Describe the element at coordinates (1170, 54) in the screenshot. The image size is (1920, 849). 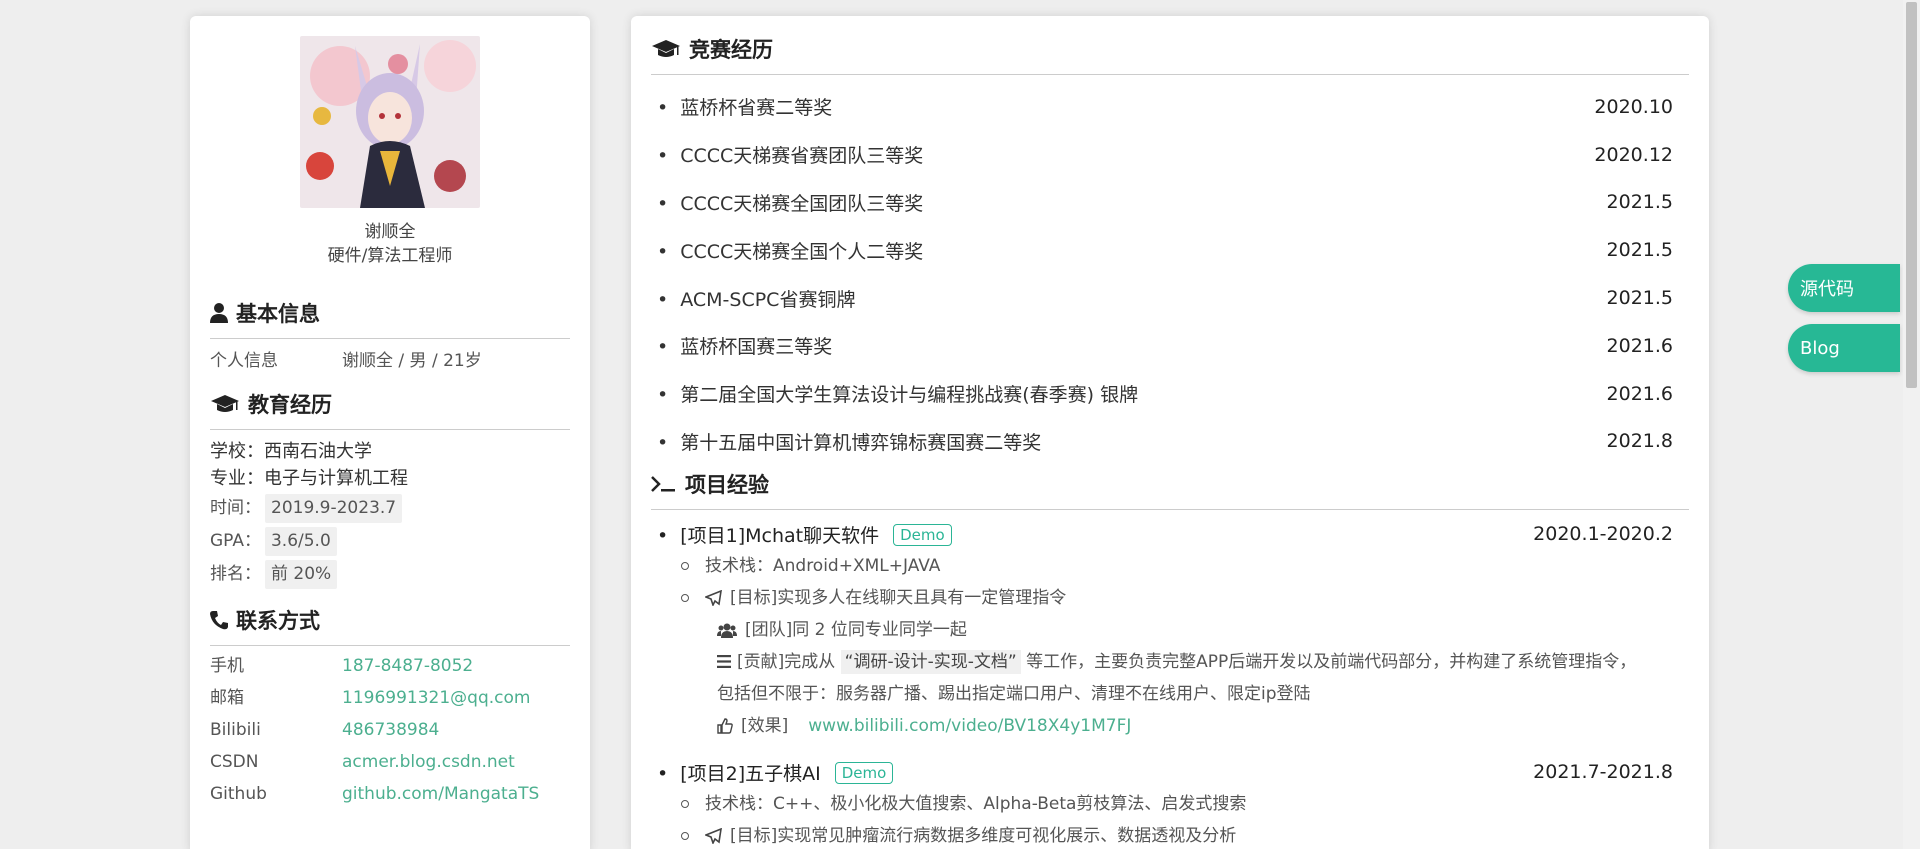
I see `awards-heading: 竞赛经历` at that location.